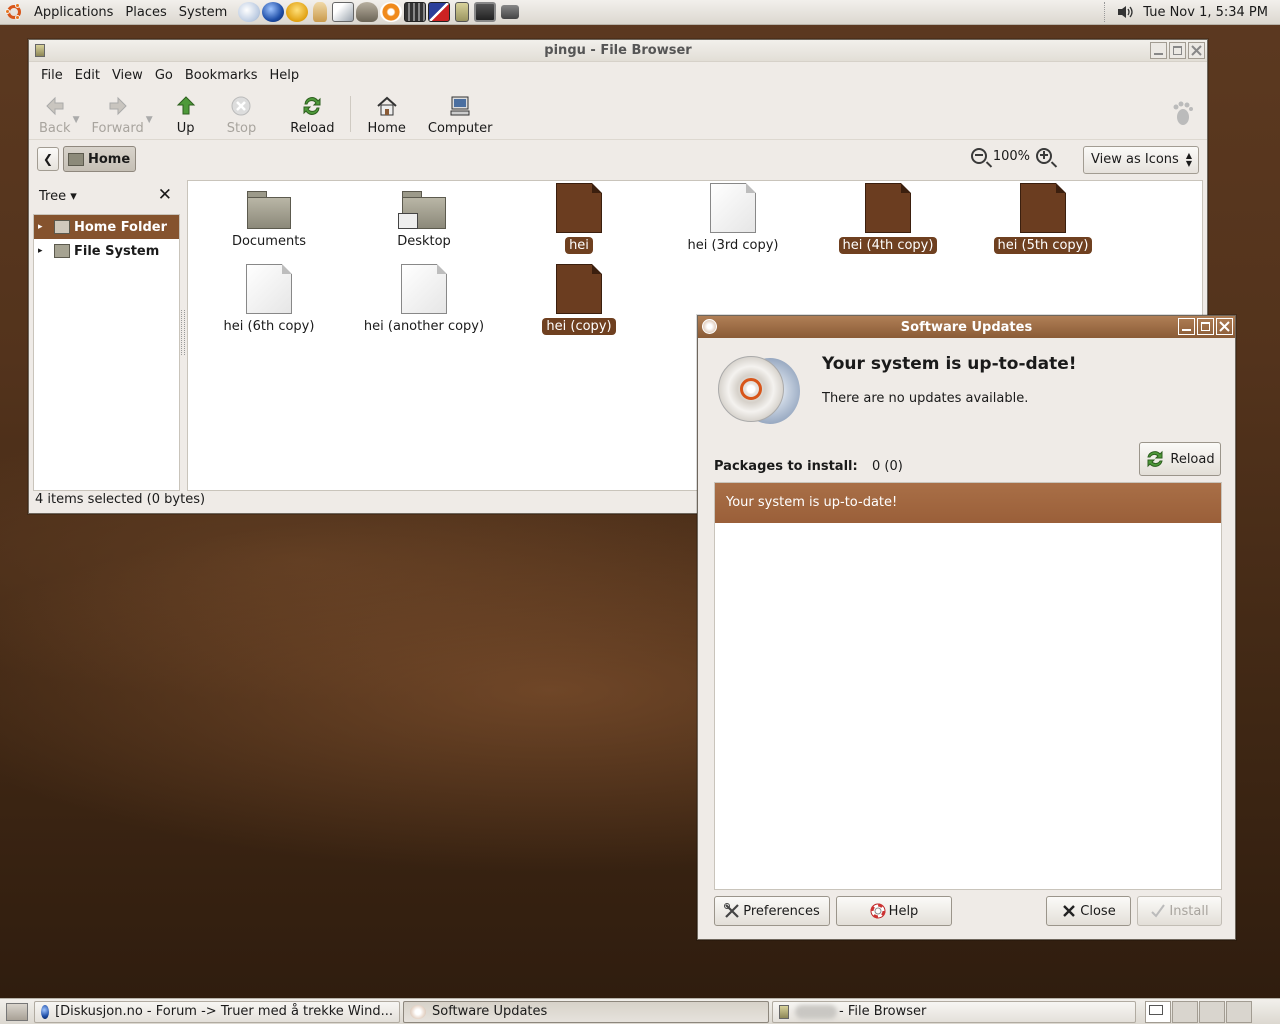  I want to click on list-item: Your system is up-to-date!, so click(968, 503).